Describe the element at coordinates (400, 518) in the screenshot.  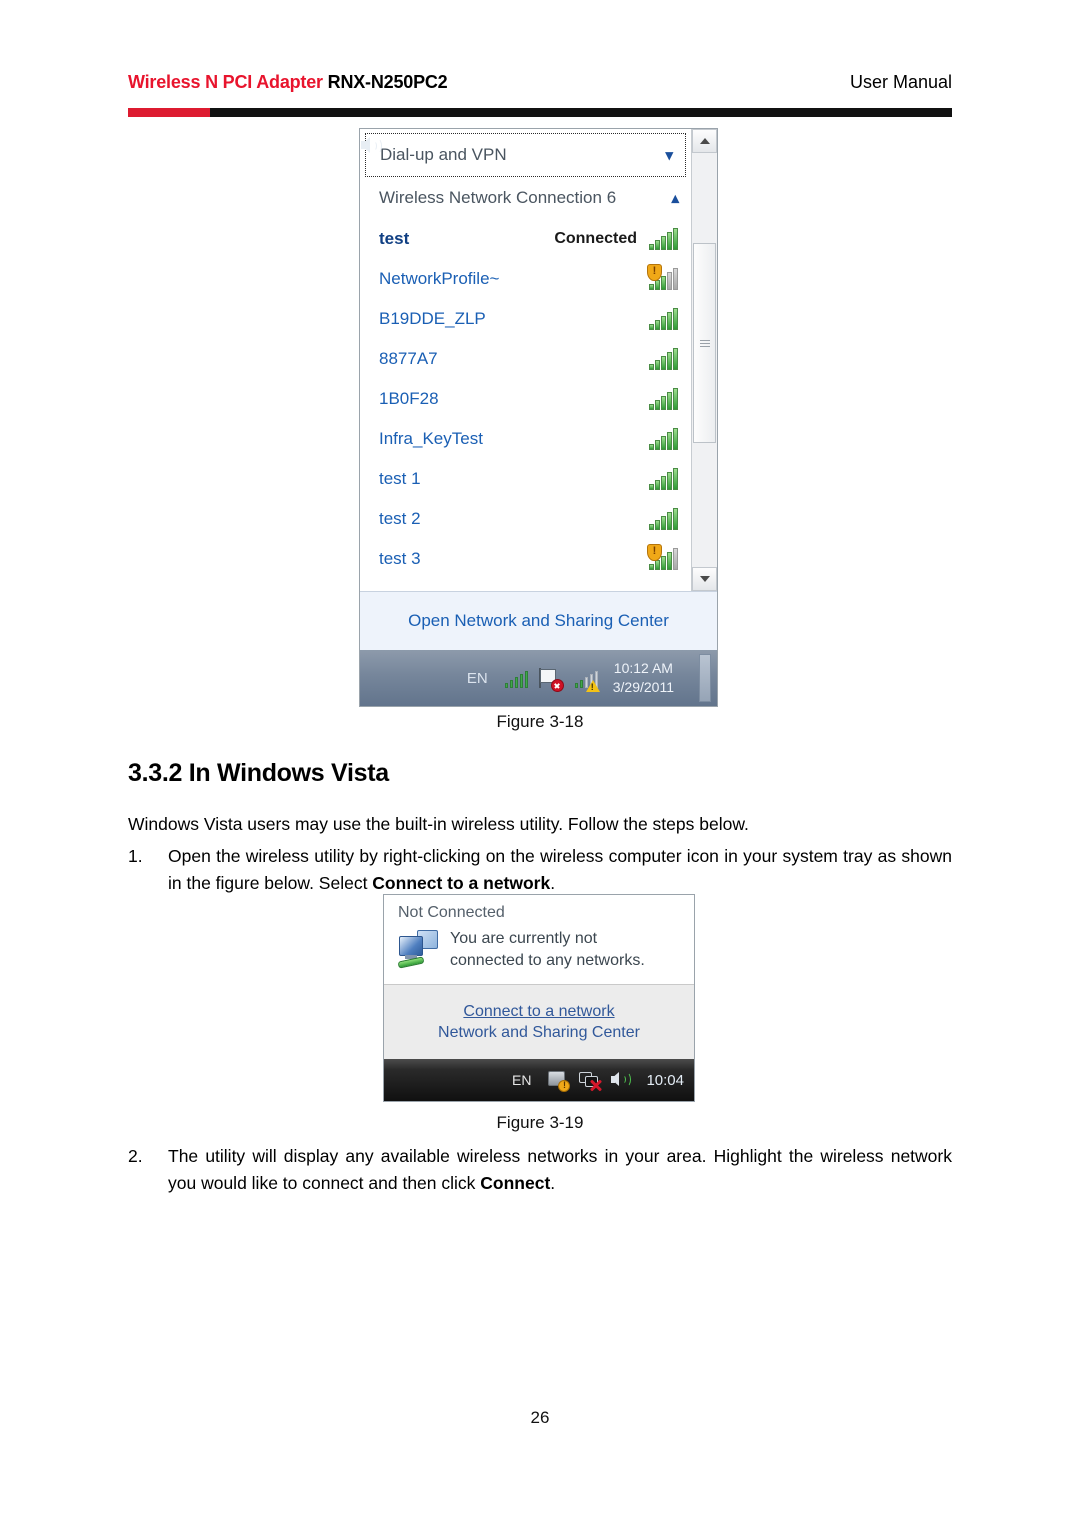
I see `network-ssid: test 2` at that location.